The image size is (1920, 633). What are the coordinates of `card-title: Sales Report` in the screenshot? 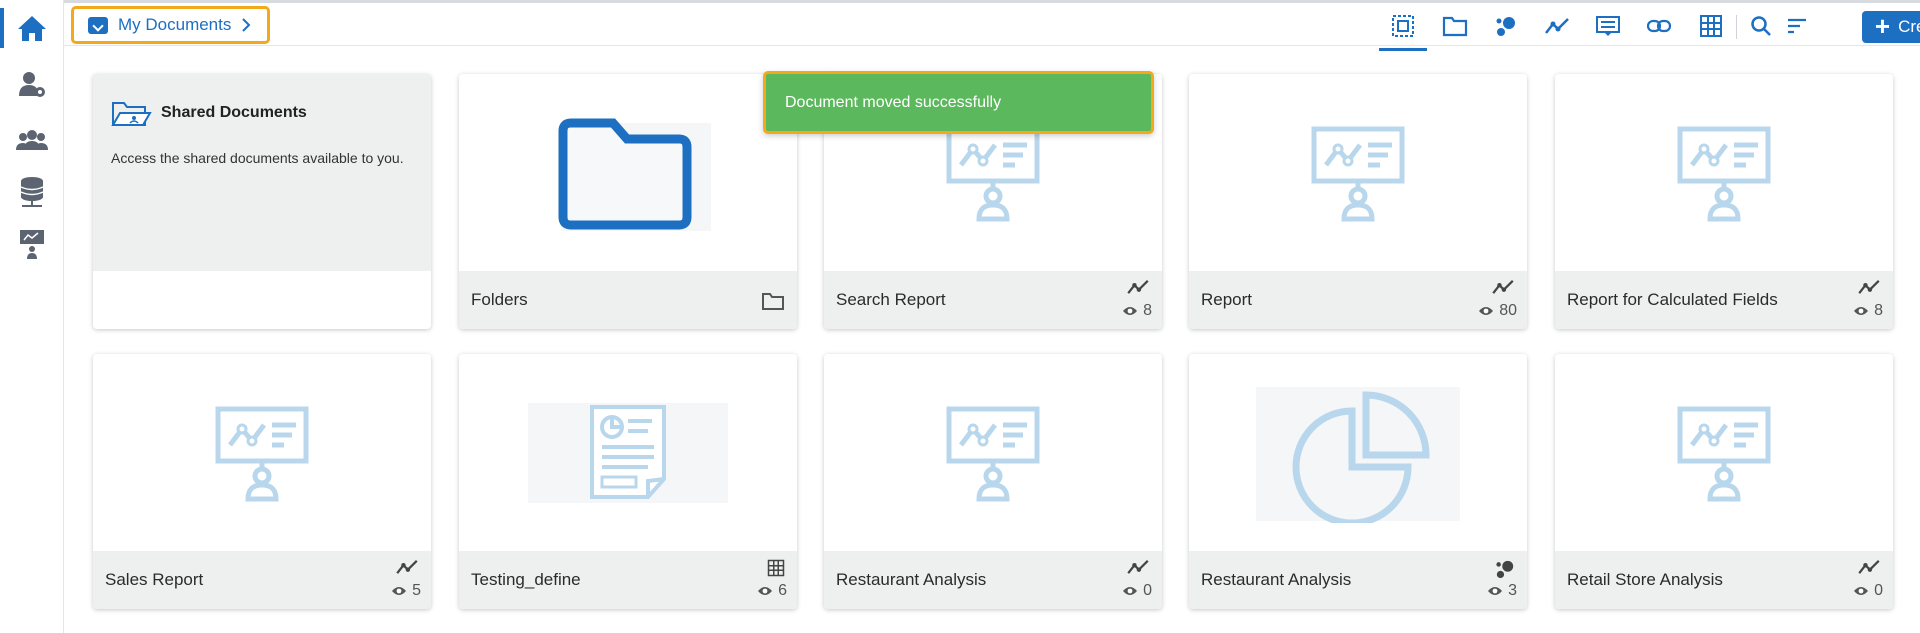 It's located at (154, 579).